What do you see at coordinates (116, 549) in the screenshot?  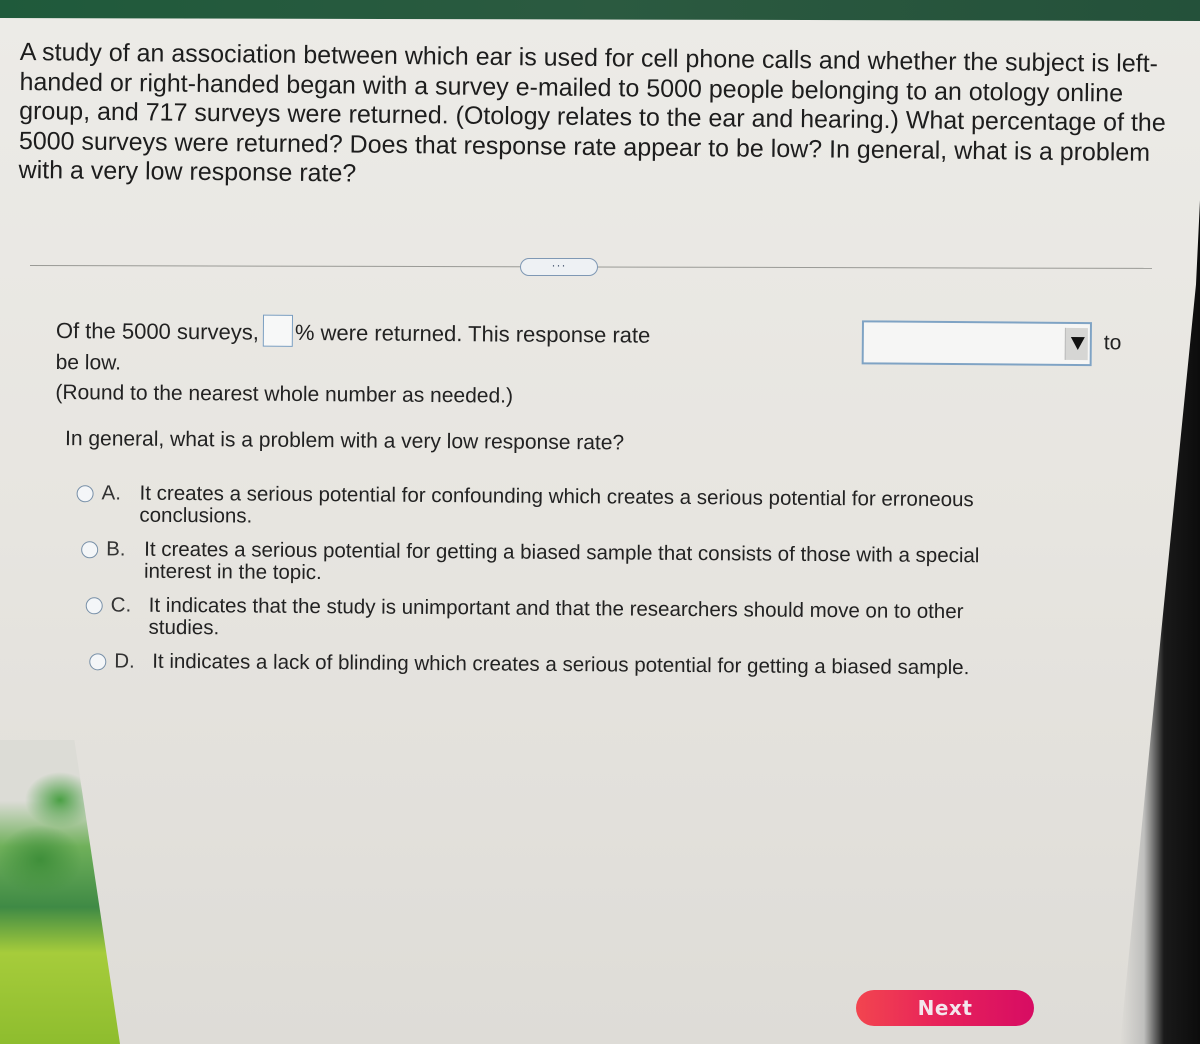 I see `option-letter: B.` at bounding box center [116, 549].